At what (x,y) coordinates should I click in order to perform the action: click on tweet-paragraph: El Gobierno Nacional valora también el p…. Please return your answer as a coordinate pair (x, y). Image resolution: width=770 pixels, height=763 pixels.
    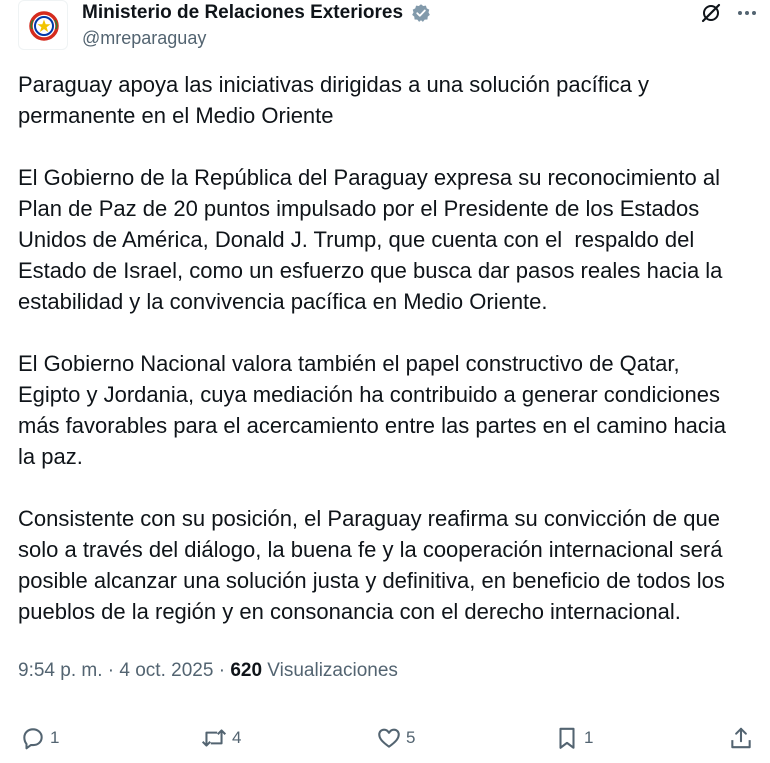
    Looking at the image, I should click on (372, 410).